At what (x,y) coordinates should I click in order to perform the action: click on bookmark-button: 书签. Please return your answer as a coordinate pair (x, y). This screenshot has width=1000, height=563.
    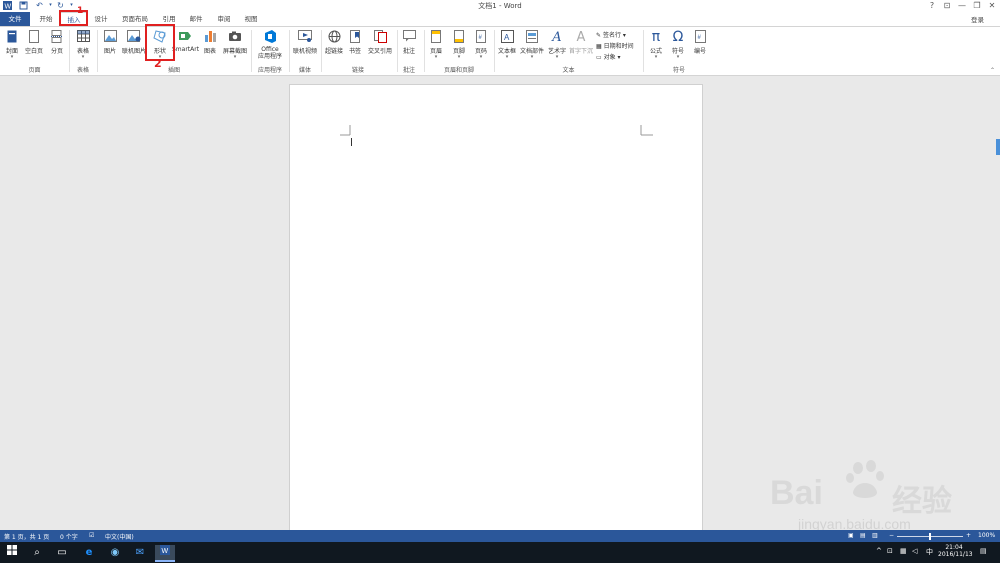
    Looking at the image, I should click on (355, 42).